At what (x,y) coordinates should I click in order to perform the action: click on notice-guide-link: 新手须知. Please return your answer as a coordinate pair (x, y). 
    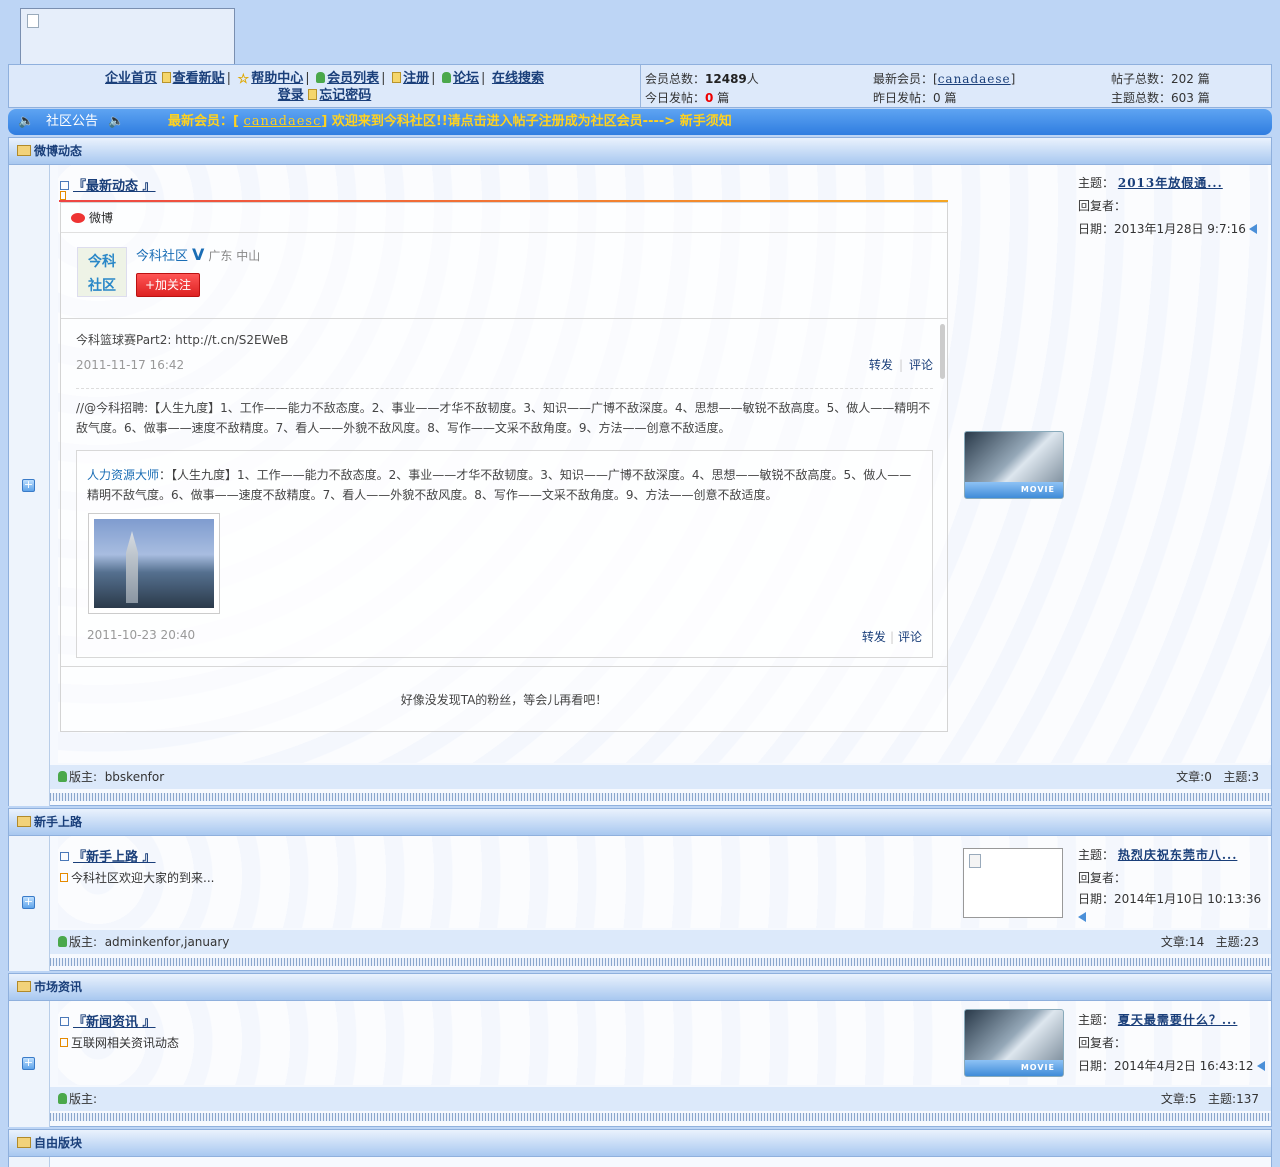
    Looking at the image, I should click on (706, 121).